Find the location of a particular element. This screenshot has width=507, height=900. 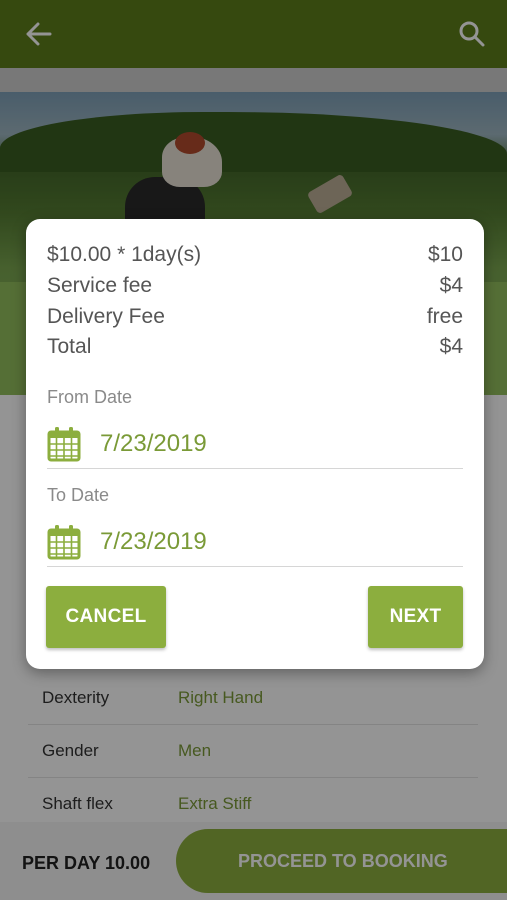

from-date-field: 7/23/2019 is located at coordinates (255, 444).